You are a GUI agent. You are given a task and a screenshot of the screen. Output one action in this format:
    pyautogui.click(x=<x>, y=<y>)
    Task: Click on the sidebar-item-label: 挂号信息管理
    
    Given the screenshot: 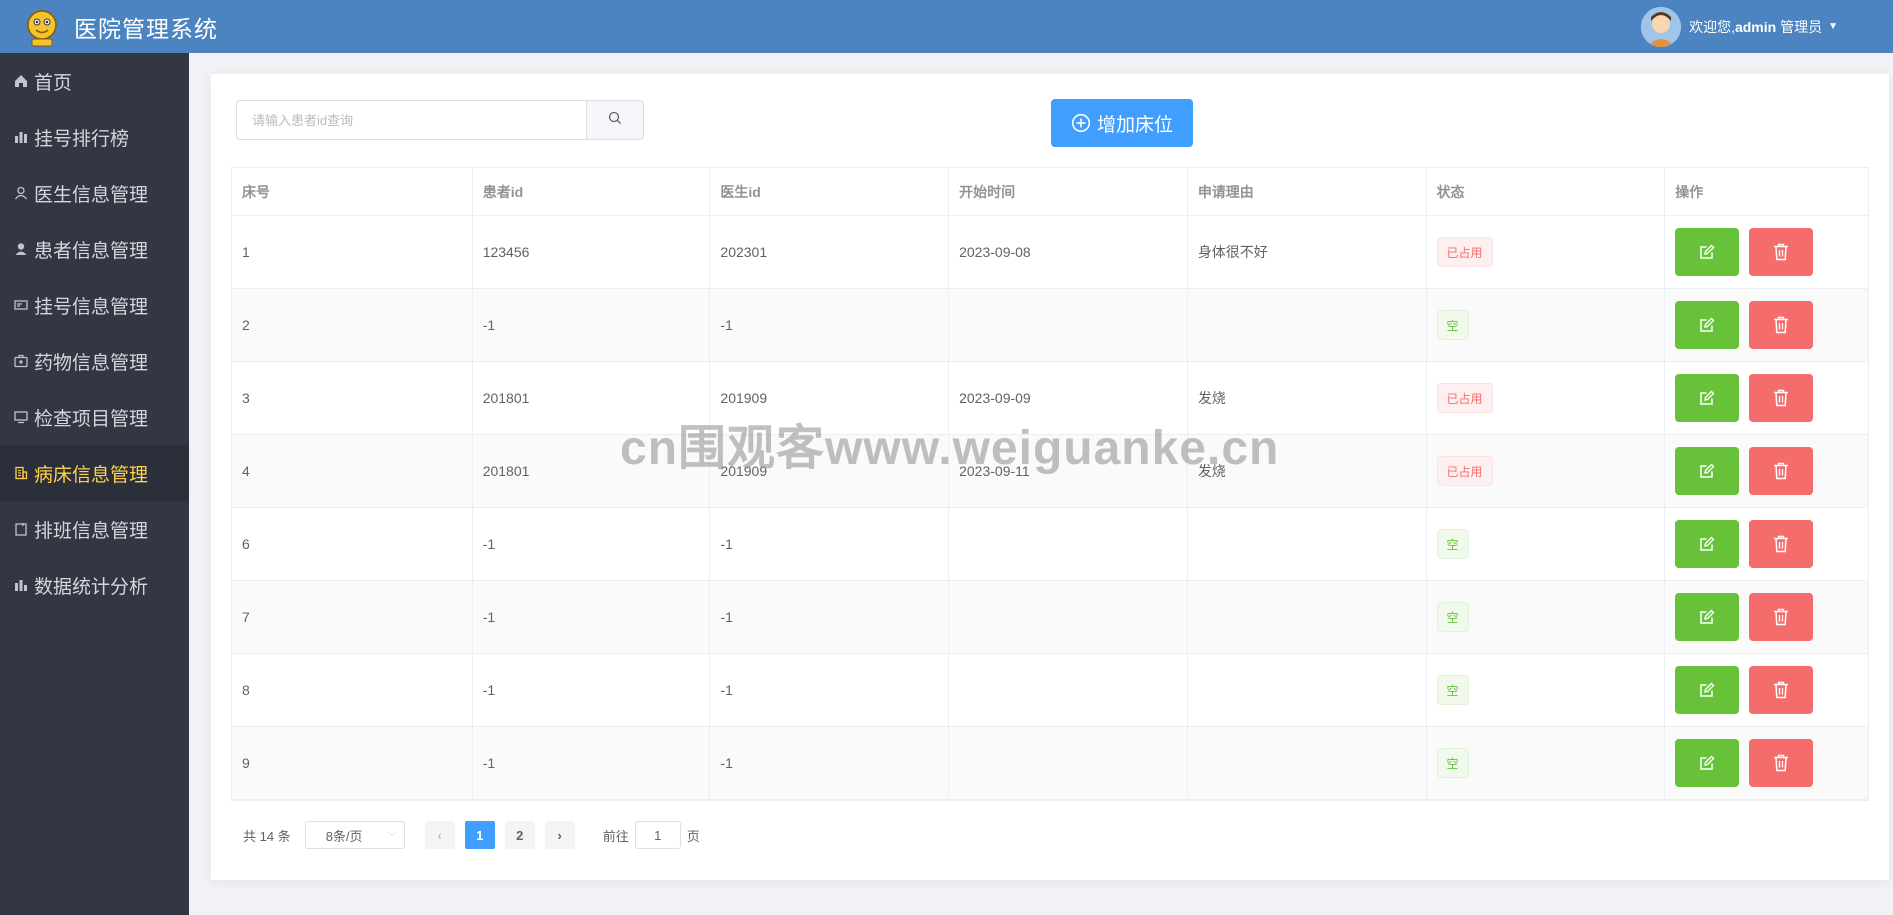 What is the action you would take?
    pyautogui.click(x=91, y=307)
    